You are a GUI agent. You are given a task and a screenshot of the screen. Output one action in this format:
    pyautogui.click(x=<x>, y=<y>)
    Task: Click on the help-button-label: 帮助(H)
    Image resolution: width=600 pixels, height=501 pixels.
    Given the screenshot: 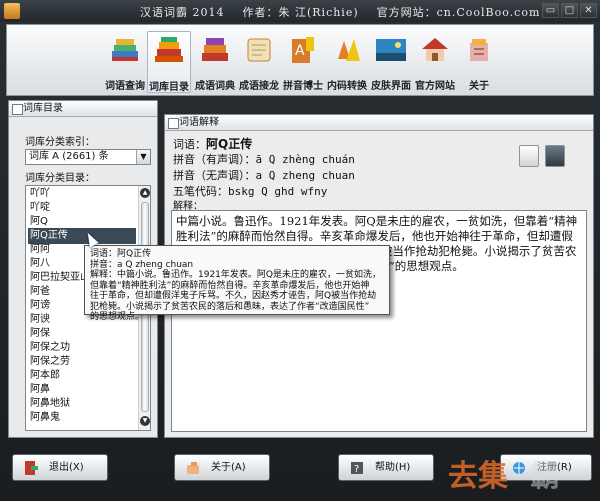 What is the action you would take?
    pyautogui.click(x=393, y=467)
    